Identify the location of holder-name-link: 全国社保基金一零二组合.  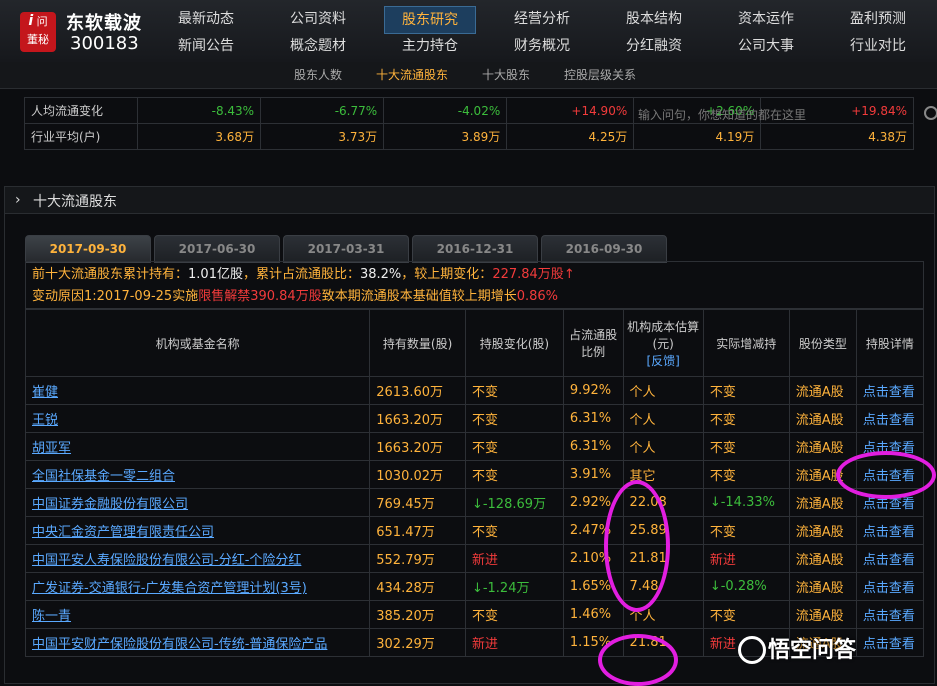
(103, 476).